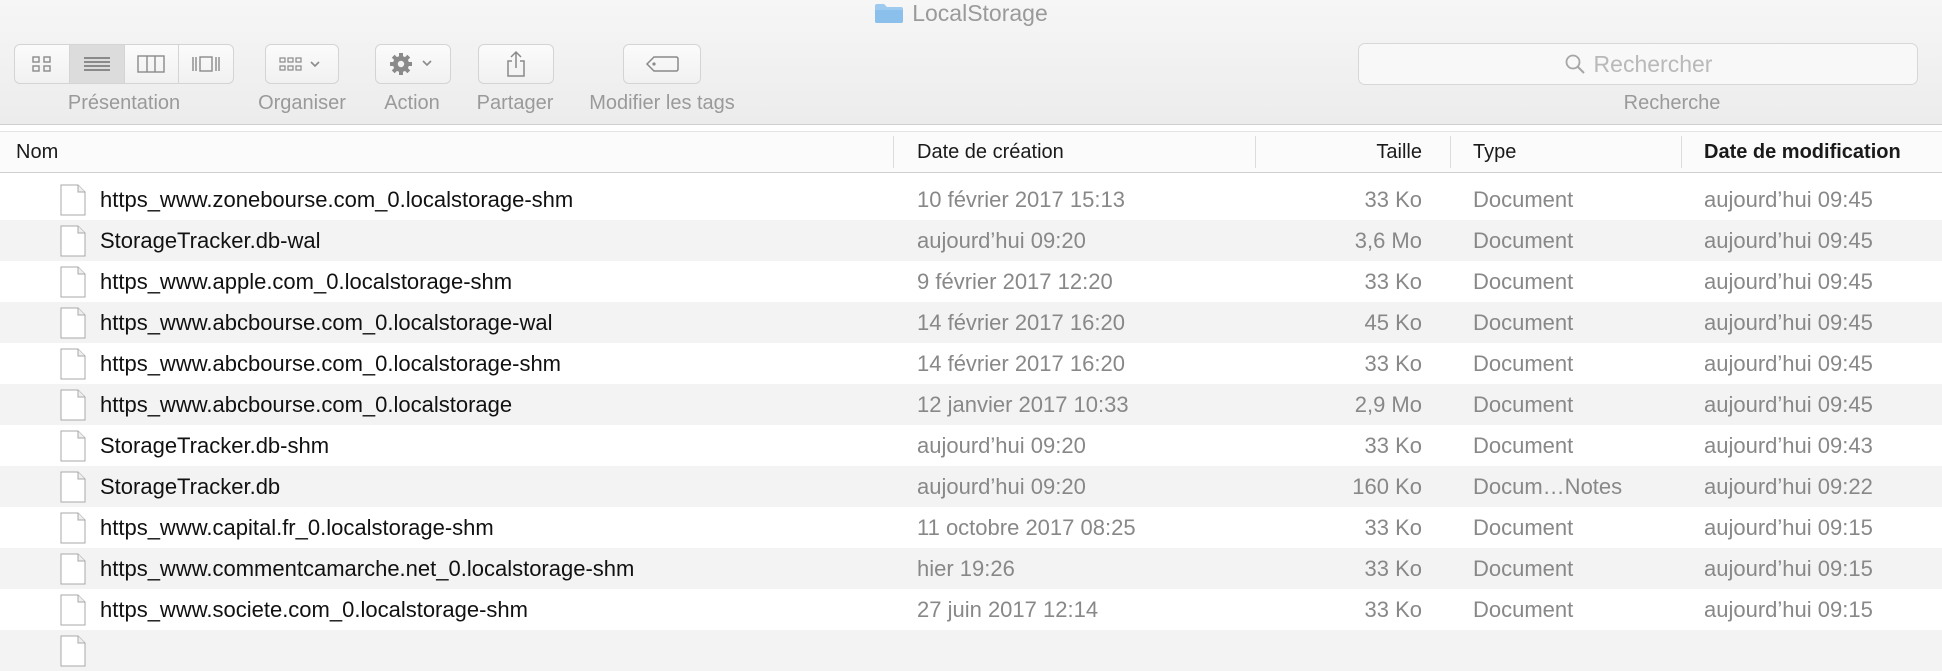 Image resolution: width=1942 pixels, height=671 pixels. I want to click on column-header-modified: Date de modification, so click(1802, 152).